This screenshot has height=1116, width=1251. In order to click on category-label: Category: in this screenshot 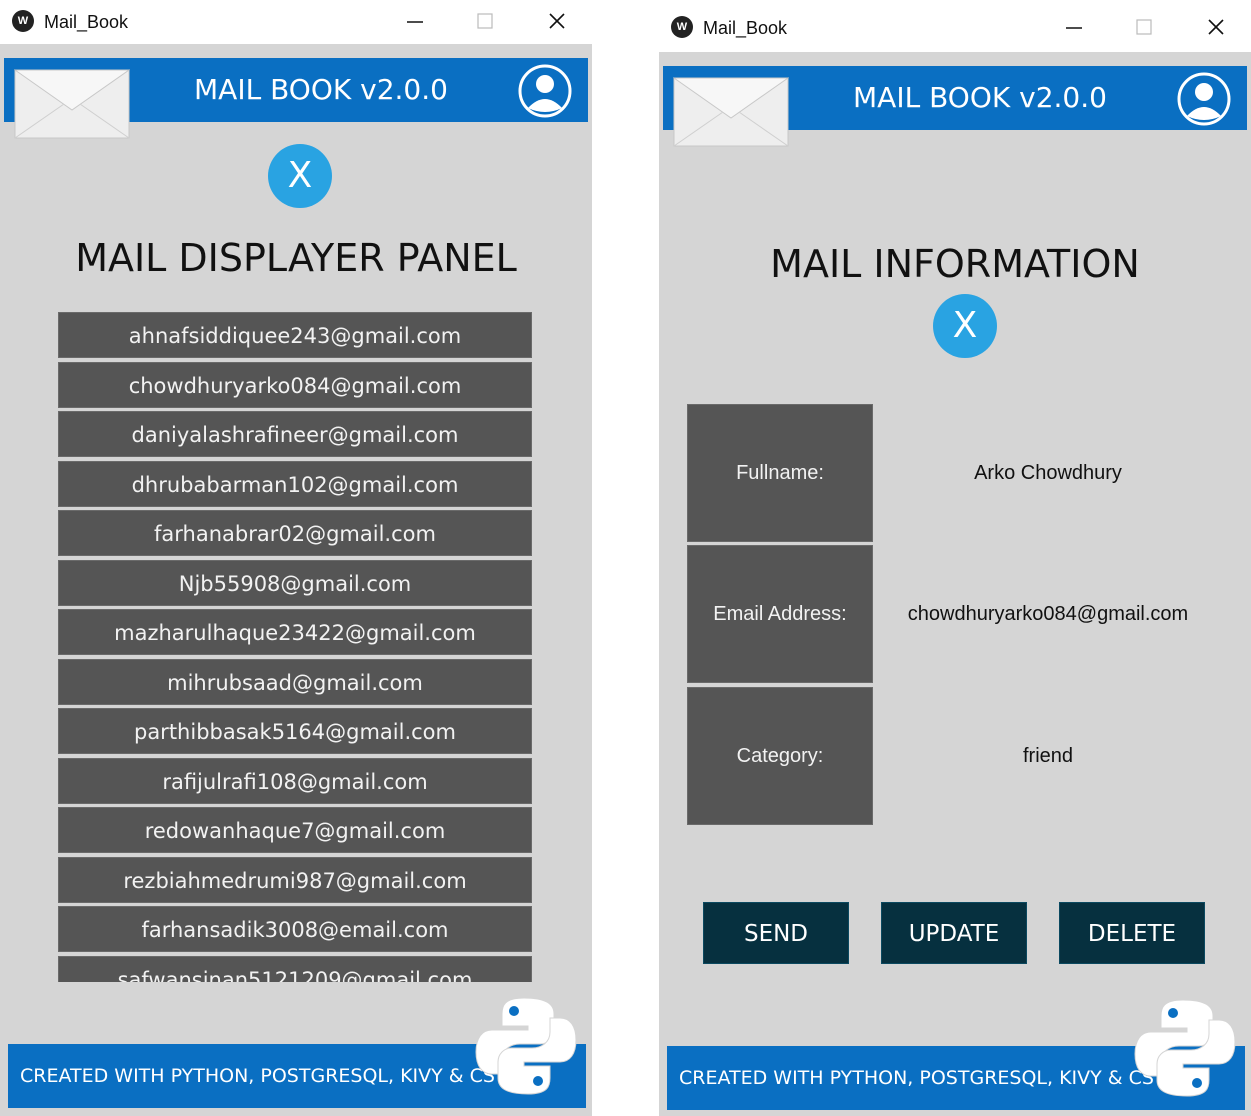, I will do `click(780, 756)`.